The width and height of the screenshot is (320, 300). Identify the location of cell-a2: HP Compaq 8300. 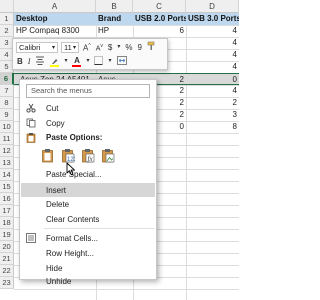
(55, 31).